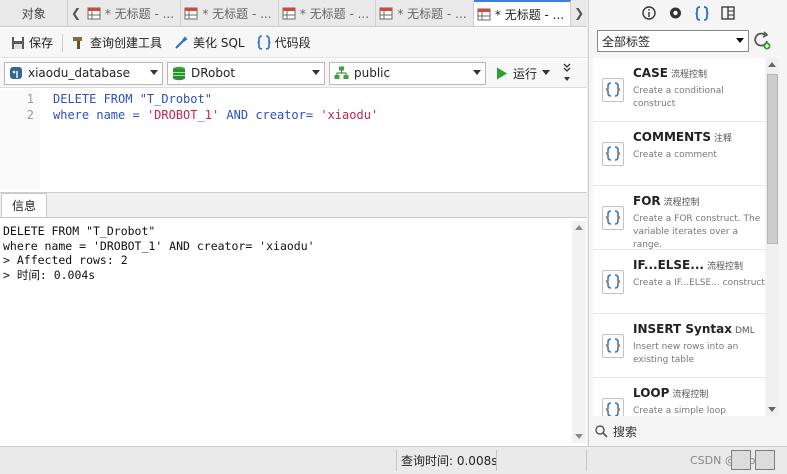 The height and width of the screenshot is (474, 787). I want to click on connection-select: xiaodu_database, so click(83, 73).